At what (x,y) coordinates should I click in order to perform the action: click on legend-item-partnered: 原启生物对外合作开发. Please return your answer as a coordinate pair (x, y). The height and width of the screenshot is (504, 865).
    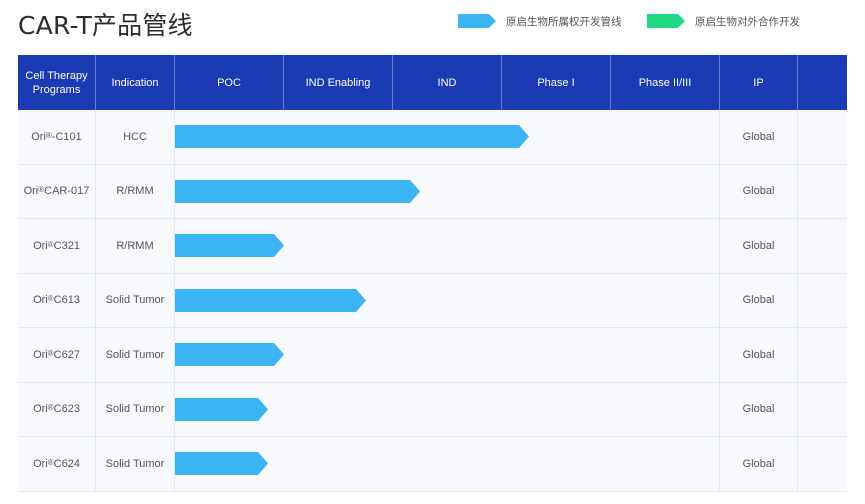
    Looking at the image, I should click on (723, 21).